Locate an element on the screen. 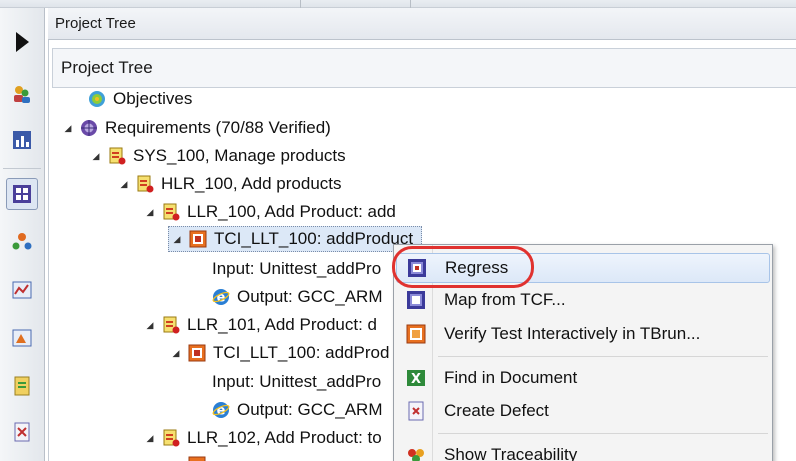 The width and height of the screenshot is (796, 461). bar-chart-icon is located at coordinates (22, 140).